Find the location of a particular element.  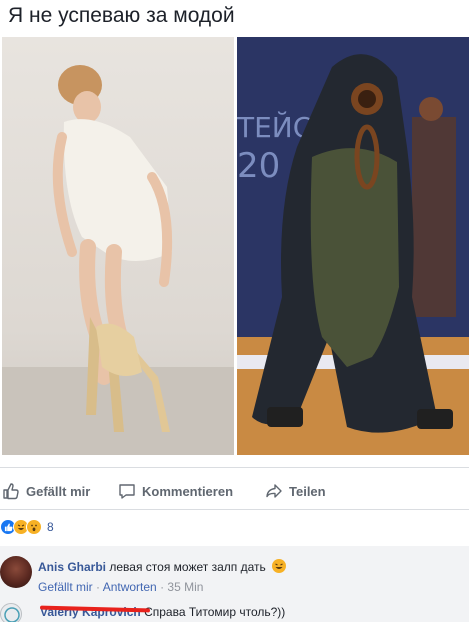

post-actions-bar: Gefällt mir Kommentieren Teilen is located at coordinates (234, 491).